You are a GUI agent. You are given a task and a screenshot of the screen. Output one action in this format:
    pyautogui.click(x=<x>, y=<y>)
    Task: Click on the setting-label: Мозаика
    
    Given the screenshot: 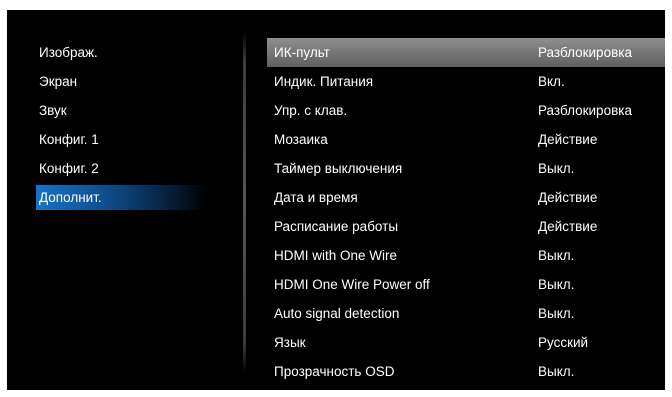 What is the action you would take?
    pyautogui.click(x=301, y=139)
    